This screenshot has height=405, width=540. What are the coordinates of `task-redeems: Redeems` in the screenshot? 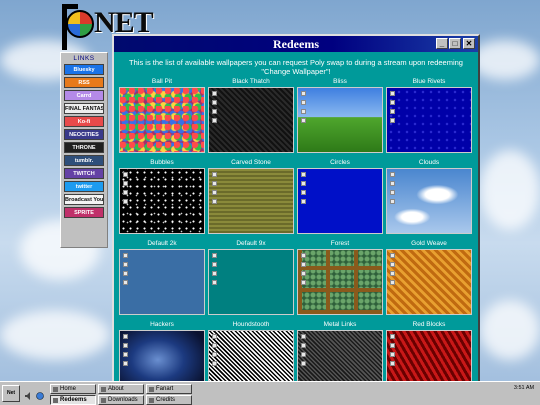 It's located at (73, 400).